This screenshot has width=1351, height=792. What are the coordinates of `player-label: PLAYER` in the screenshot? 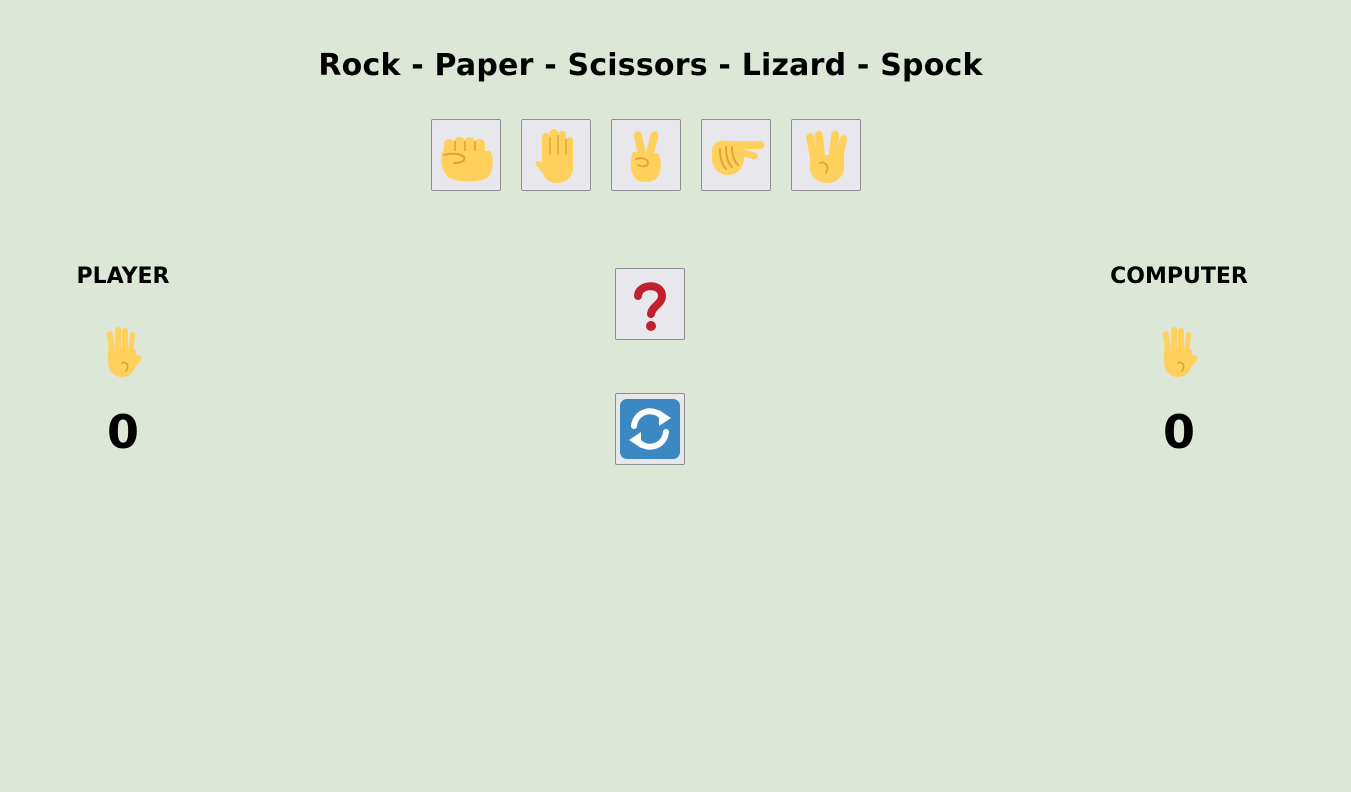 It's located at (123, 276).